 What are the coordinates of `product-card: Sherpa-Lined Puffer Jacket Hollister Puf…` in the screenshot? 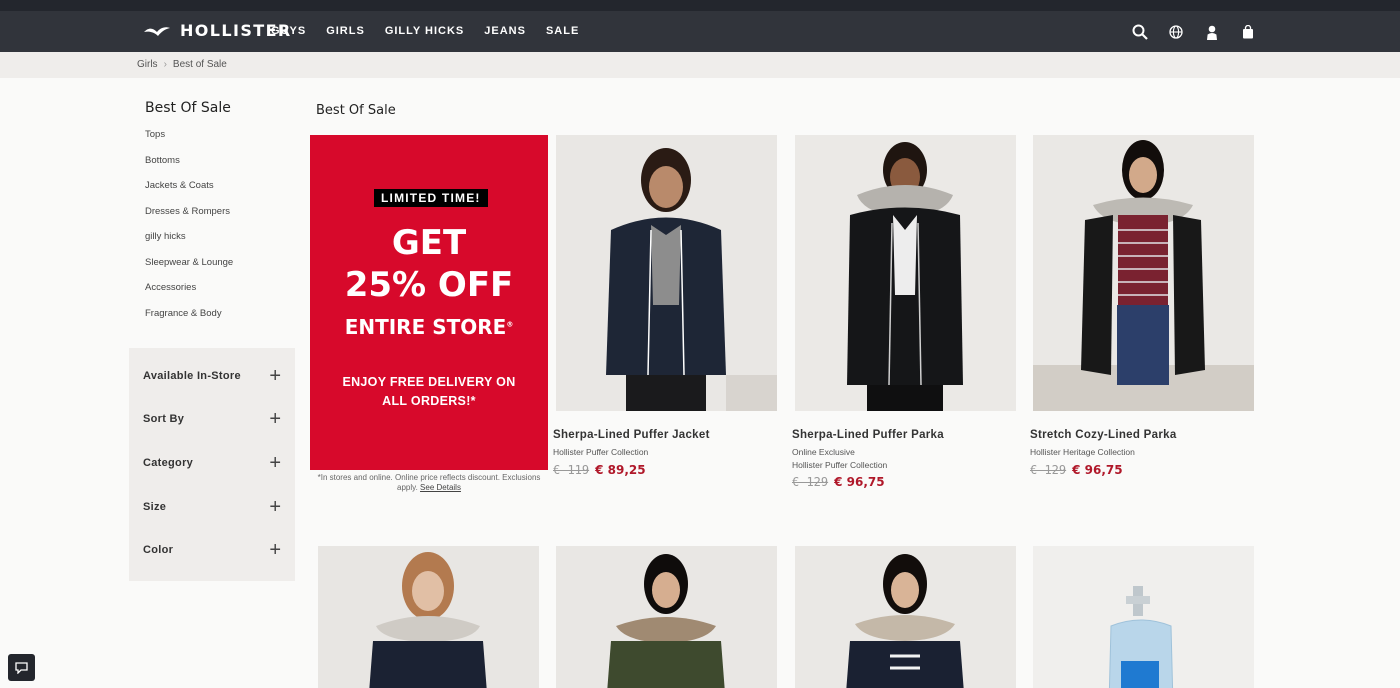 It's located at (665, 306).